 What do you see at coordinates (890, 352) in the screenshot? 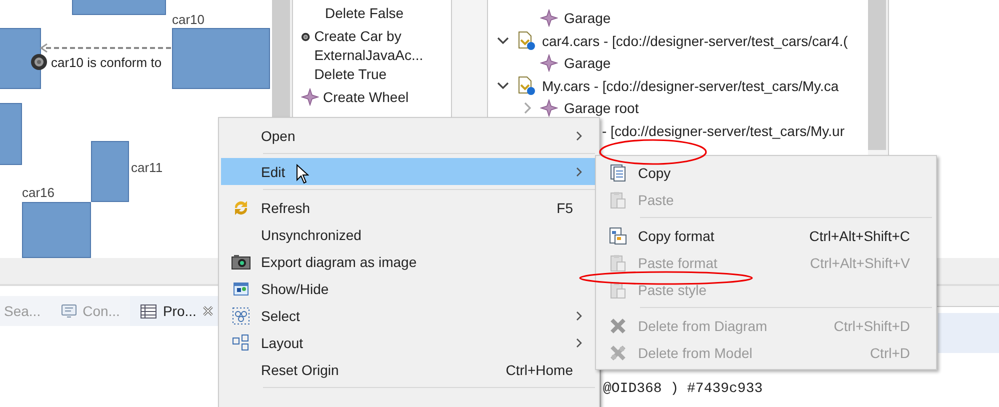
I see `shortcut-label: Ctrl+D` at bounding box center [890, 352].